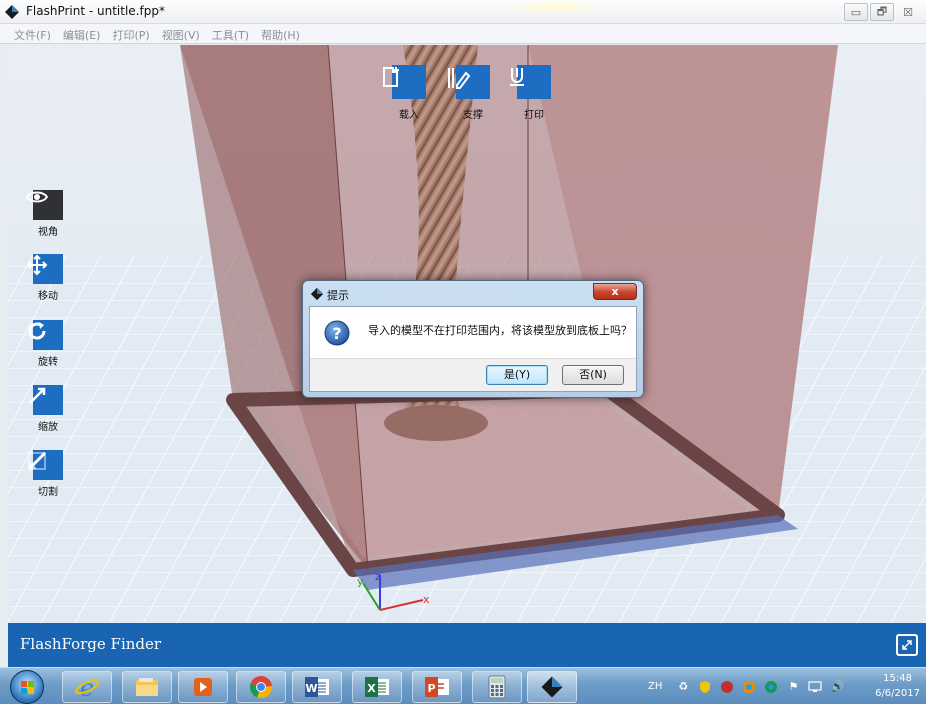  Describe the element at coordinates (908, 12) in the screenshot. I see `close-button: ☒` at that location.